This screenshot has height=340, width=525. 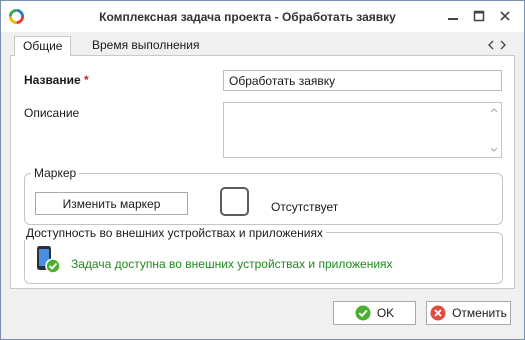 I want to click on ok-button: OK, so click(x=374, y=313).